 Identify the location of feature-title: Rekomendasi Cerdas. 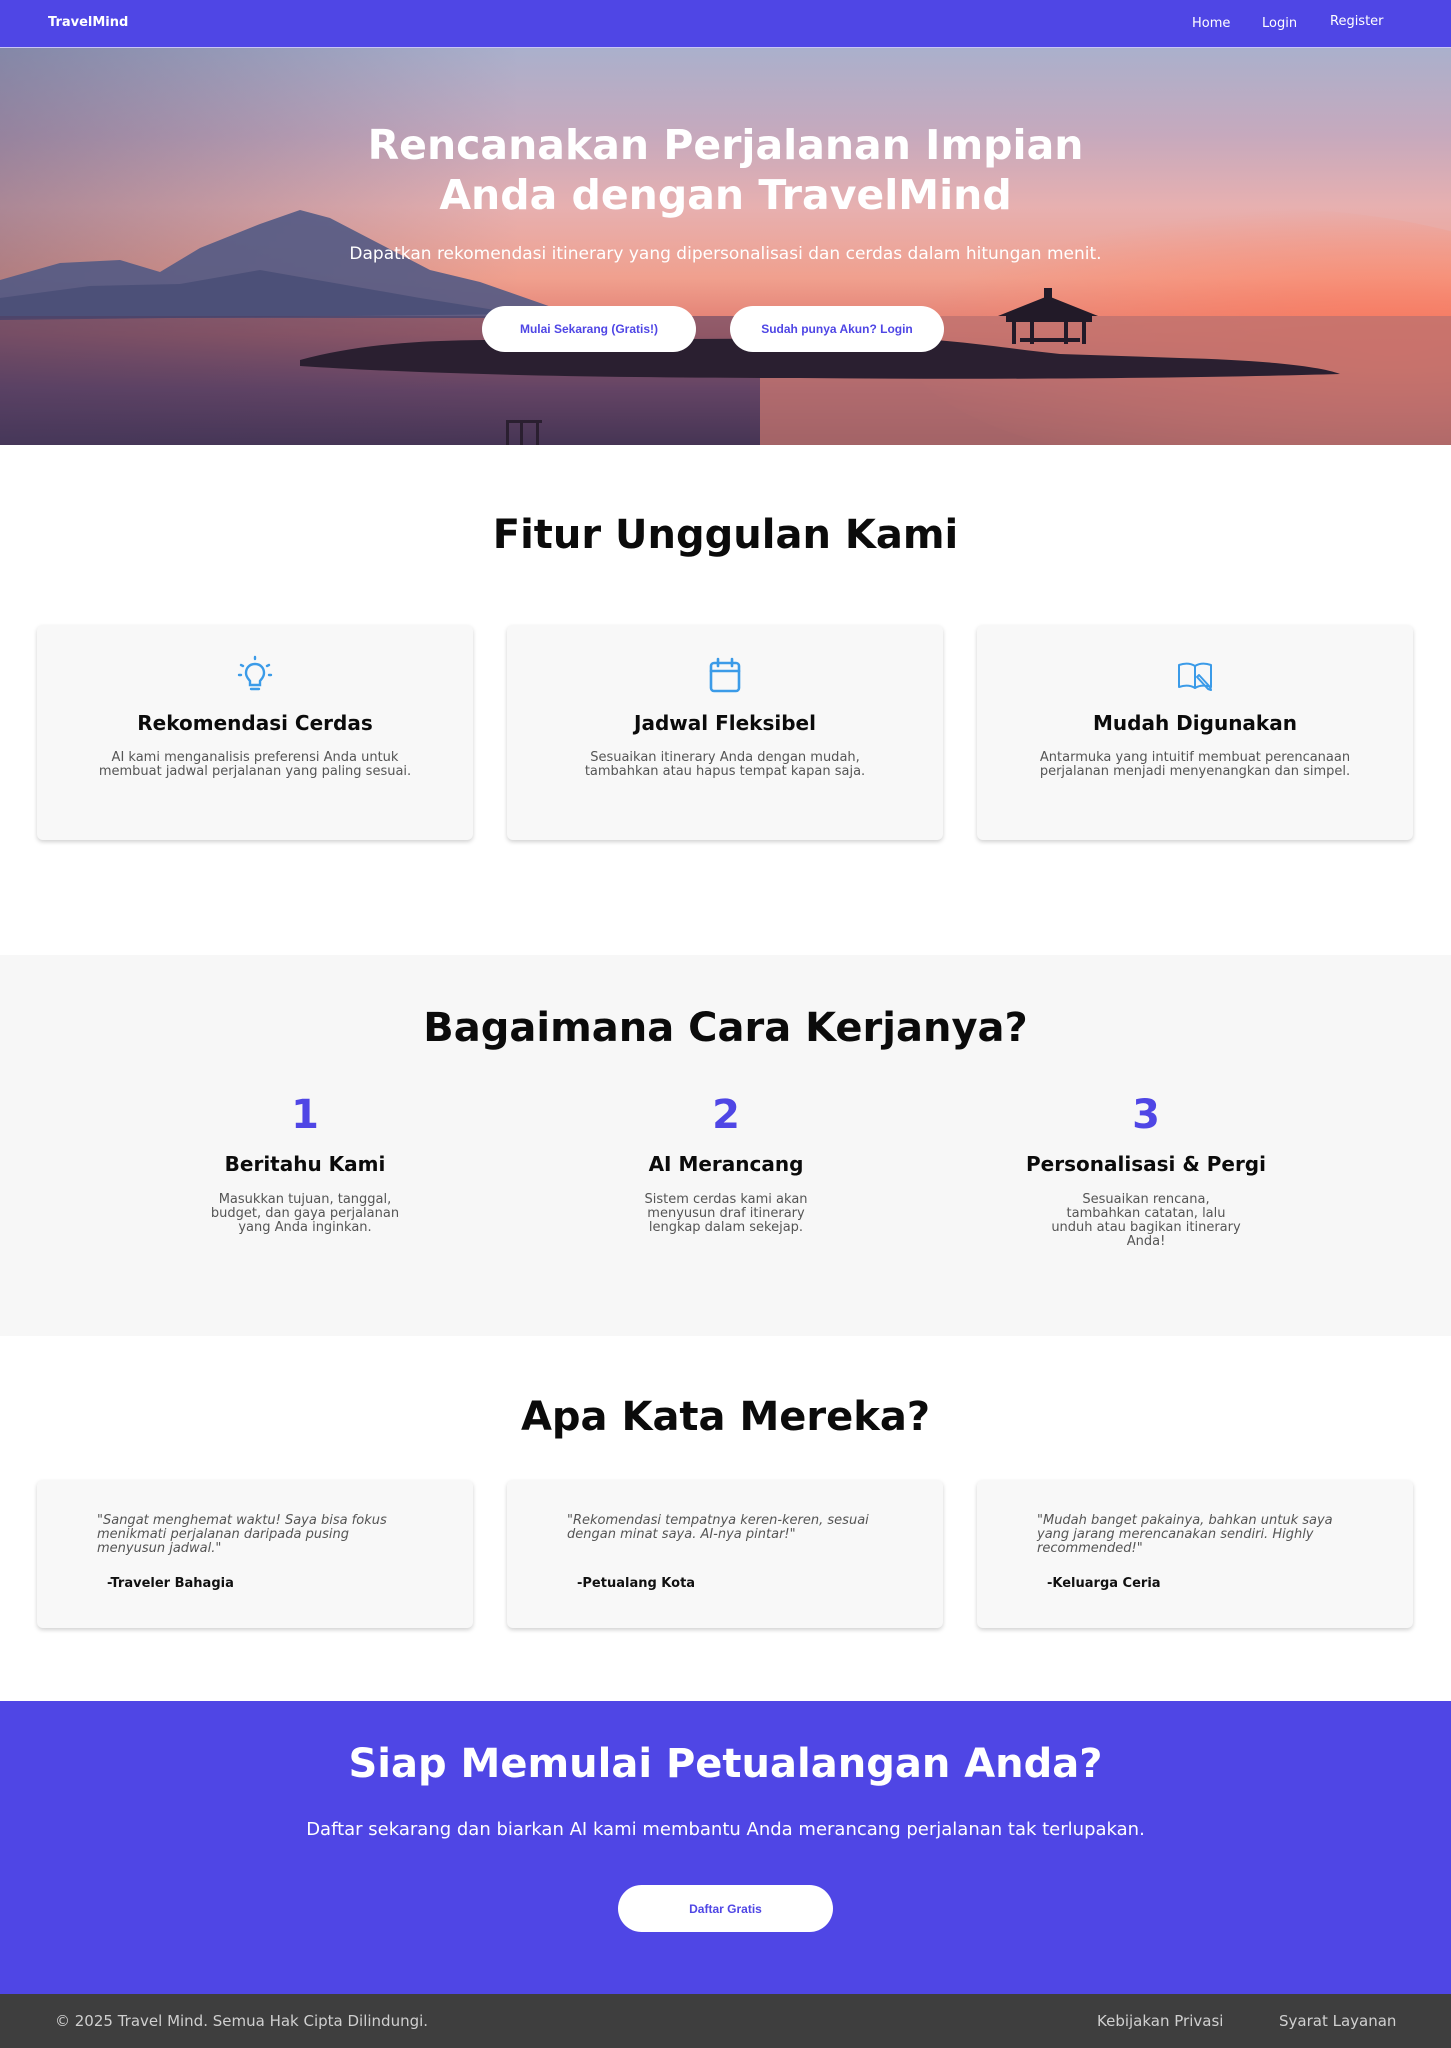
(255, 723).